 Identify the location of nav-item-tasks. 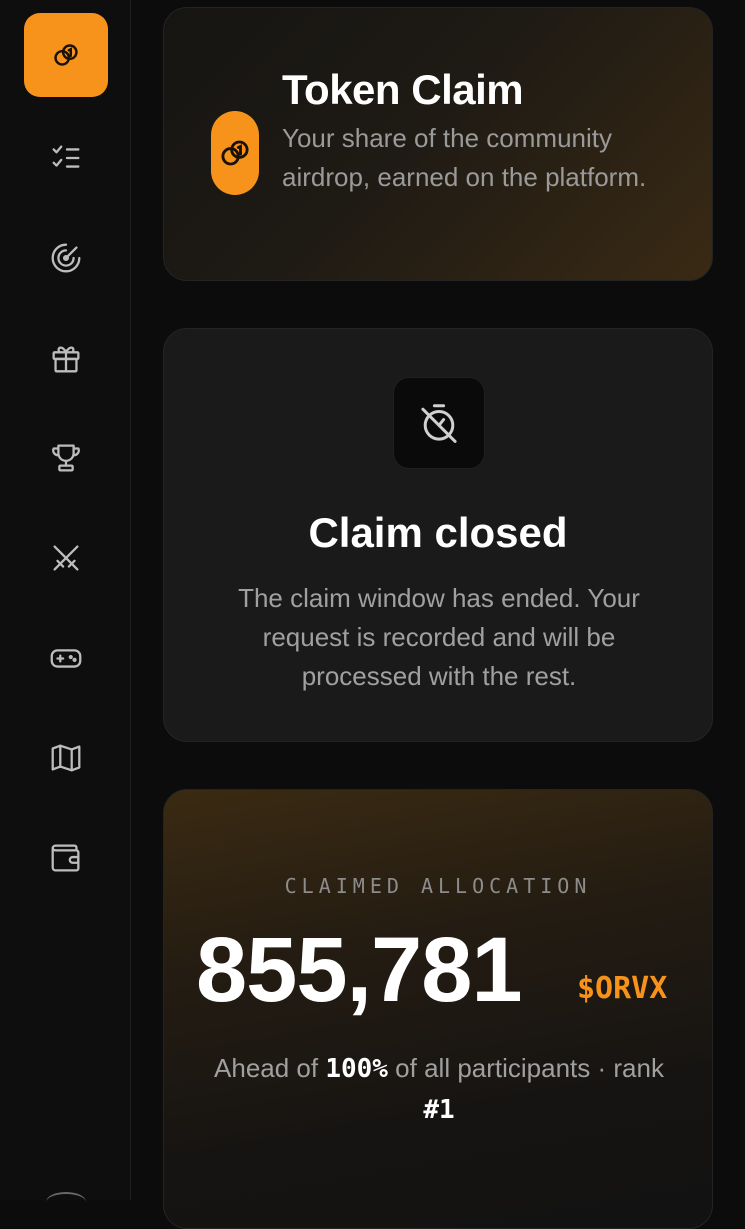
(66, 158).